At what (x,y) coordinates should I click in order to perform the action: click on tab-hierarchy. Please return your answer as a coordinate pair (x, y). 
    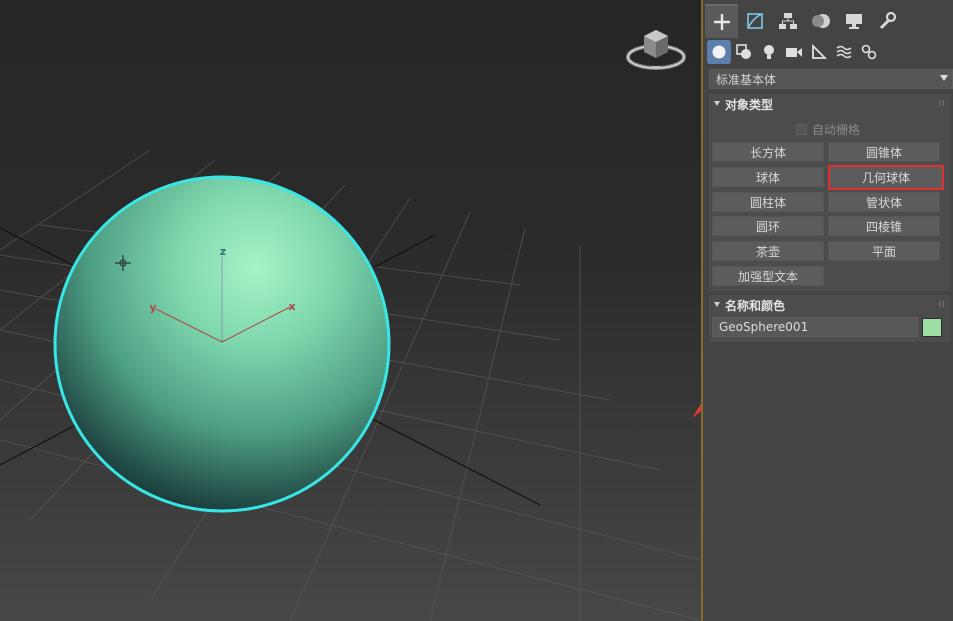
    Looking at the image, I should click on (787, 21).